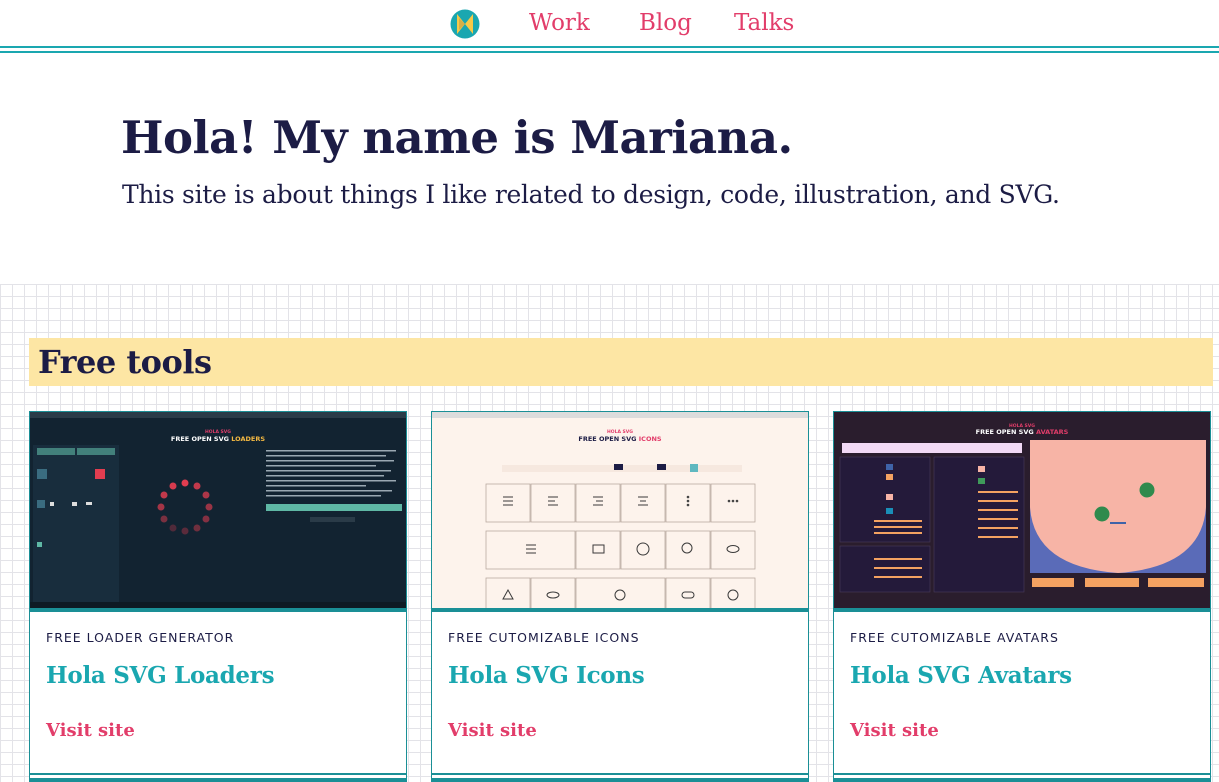 Image resolution: width=1219 pixels, height=782 pixels. I want to click on svg-text: FREE OPEN SVG LOADERS, so click(218, 439).